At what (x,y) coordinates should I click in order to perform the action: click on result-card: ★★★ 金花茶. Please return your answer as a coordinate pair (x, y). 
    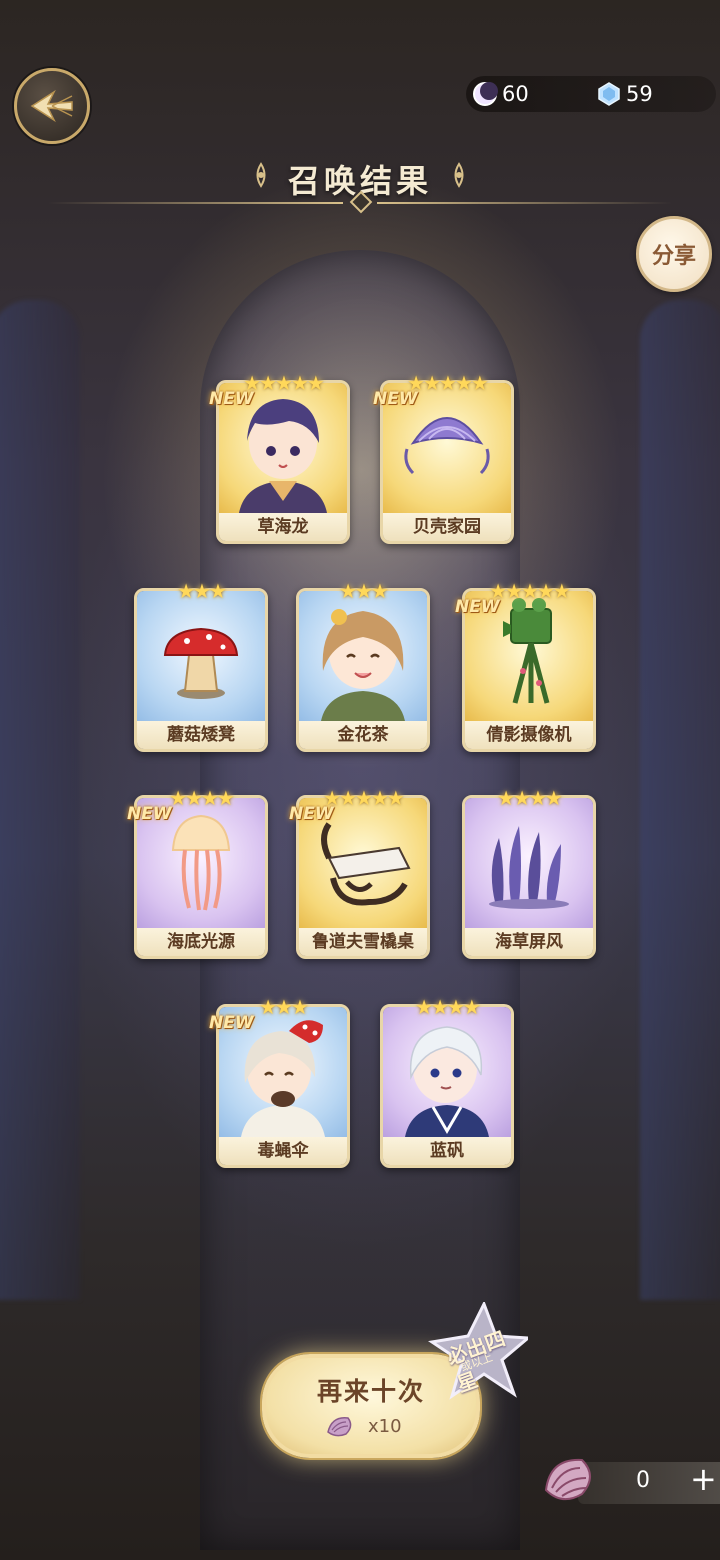
    Looking at the image, I should click on (363, 665).